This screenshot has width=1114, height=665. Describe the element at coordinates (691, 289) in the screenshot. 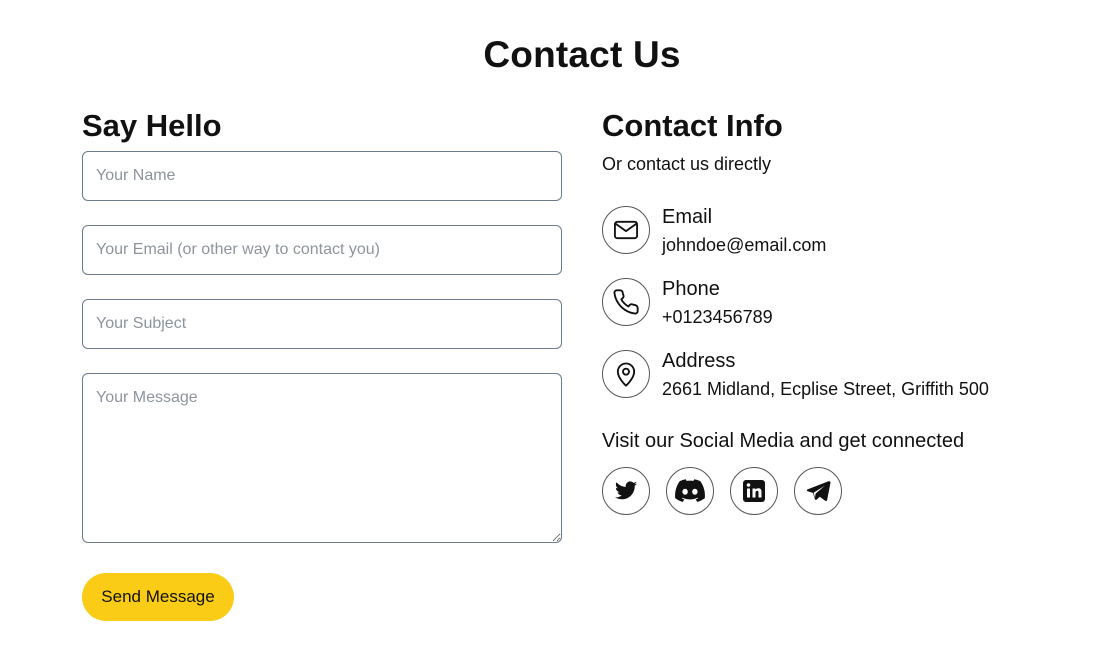

I see `contact-item-label: Phone` at that location.